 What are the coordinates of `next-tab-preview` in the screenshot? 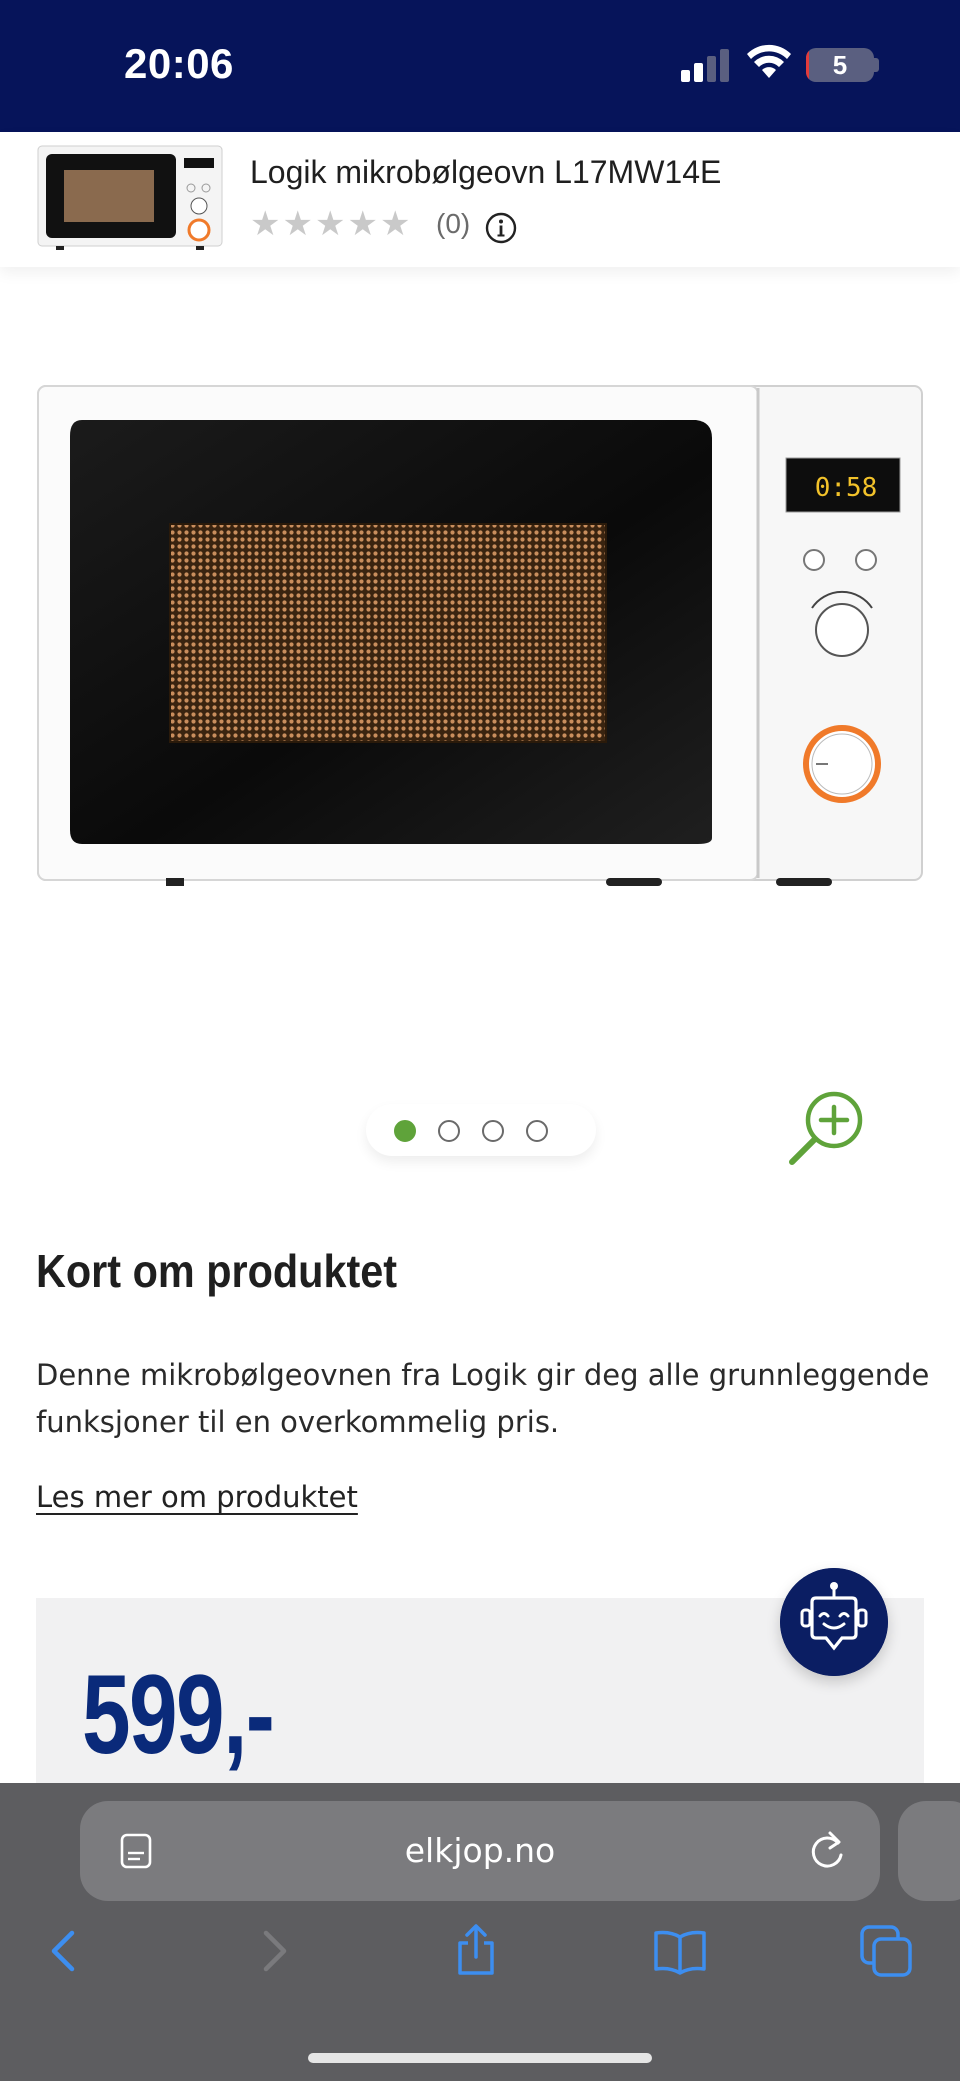 It's located at (929, 1851).